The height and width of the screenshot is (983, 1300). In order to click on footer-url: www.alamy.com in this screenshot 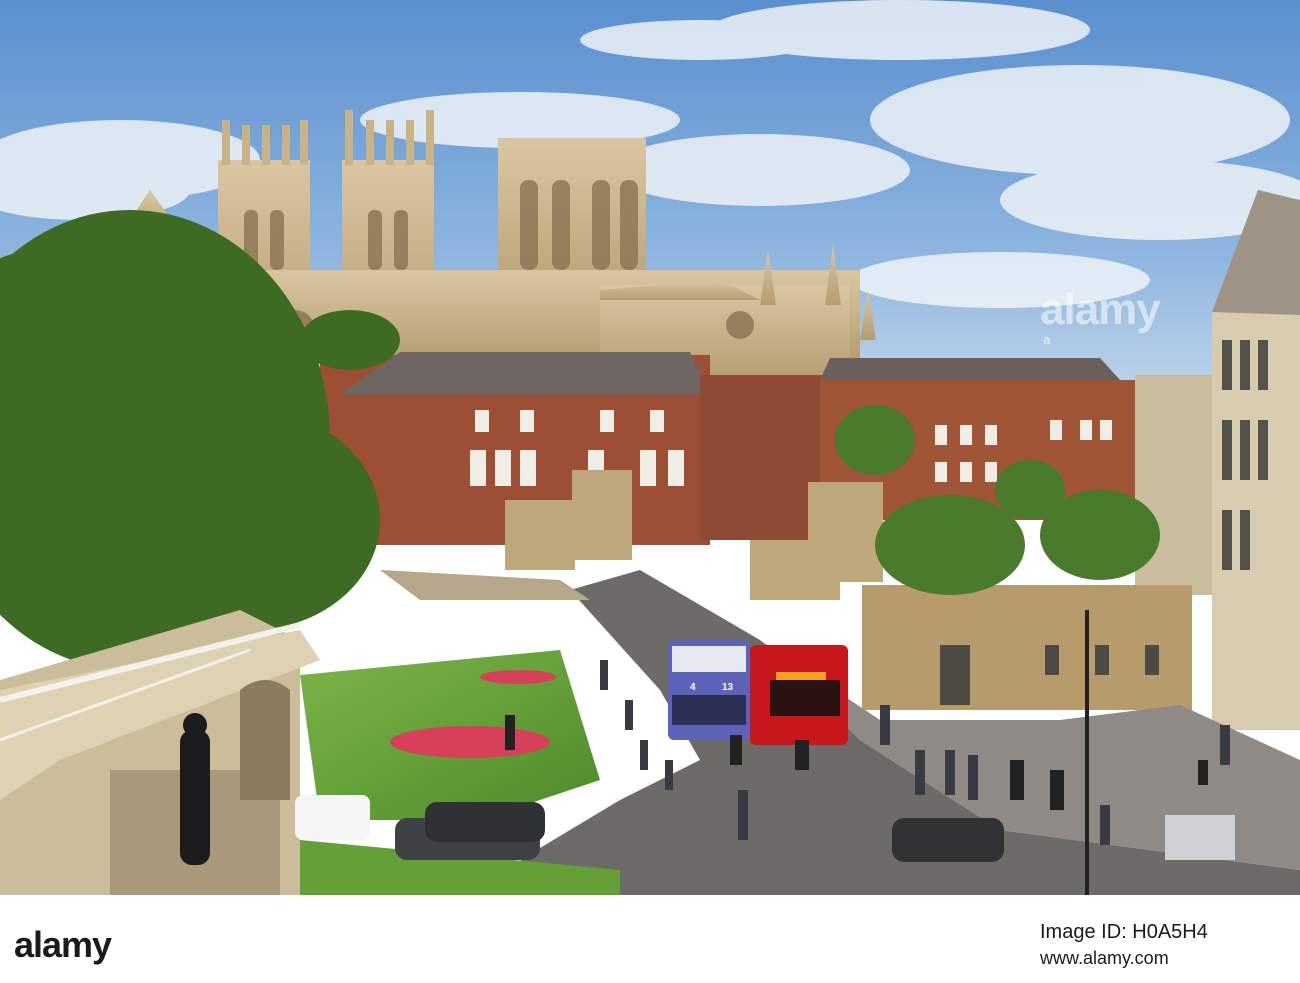, I will do `click(1104, 958)`.